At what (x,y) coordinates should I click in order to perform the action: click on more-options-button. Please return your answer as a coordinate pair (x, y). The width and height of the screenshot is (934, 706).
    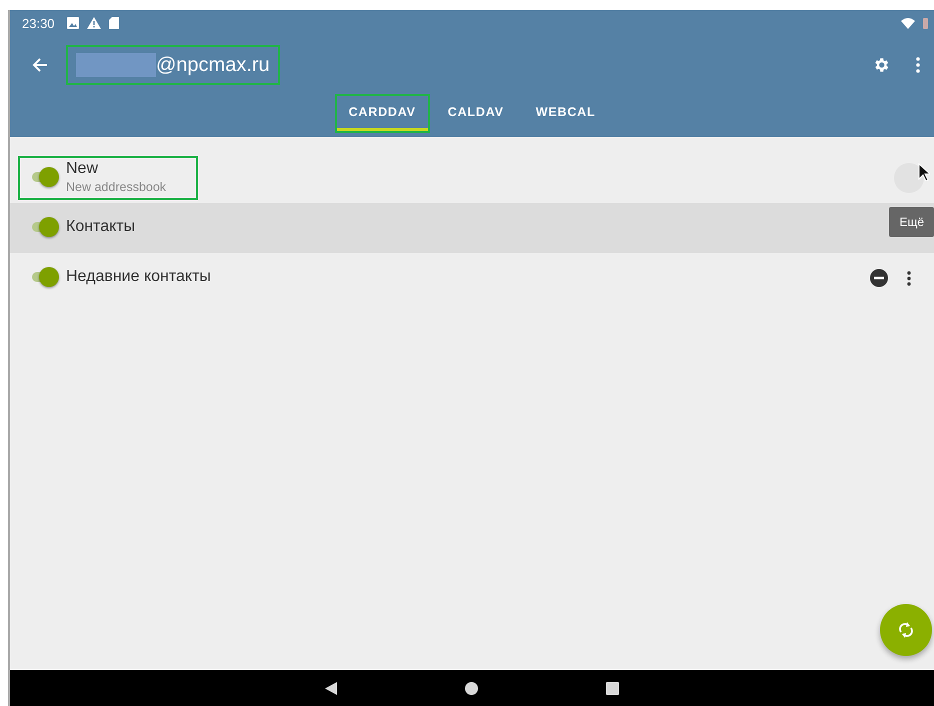
    Looking at the image, I should click on (909, 178).